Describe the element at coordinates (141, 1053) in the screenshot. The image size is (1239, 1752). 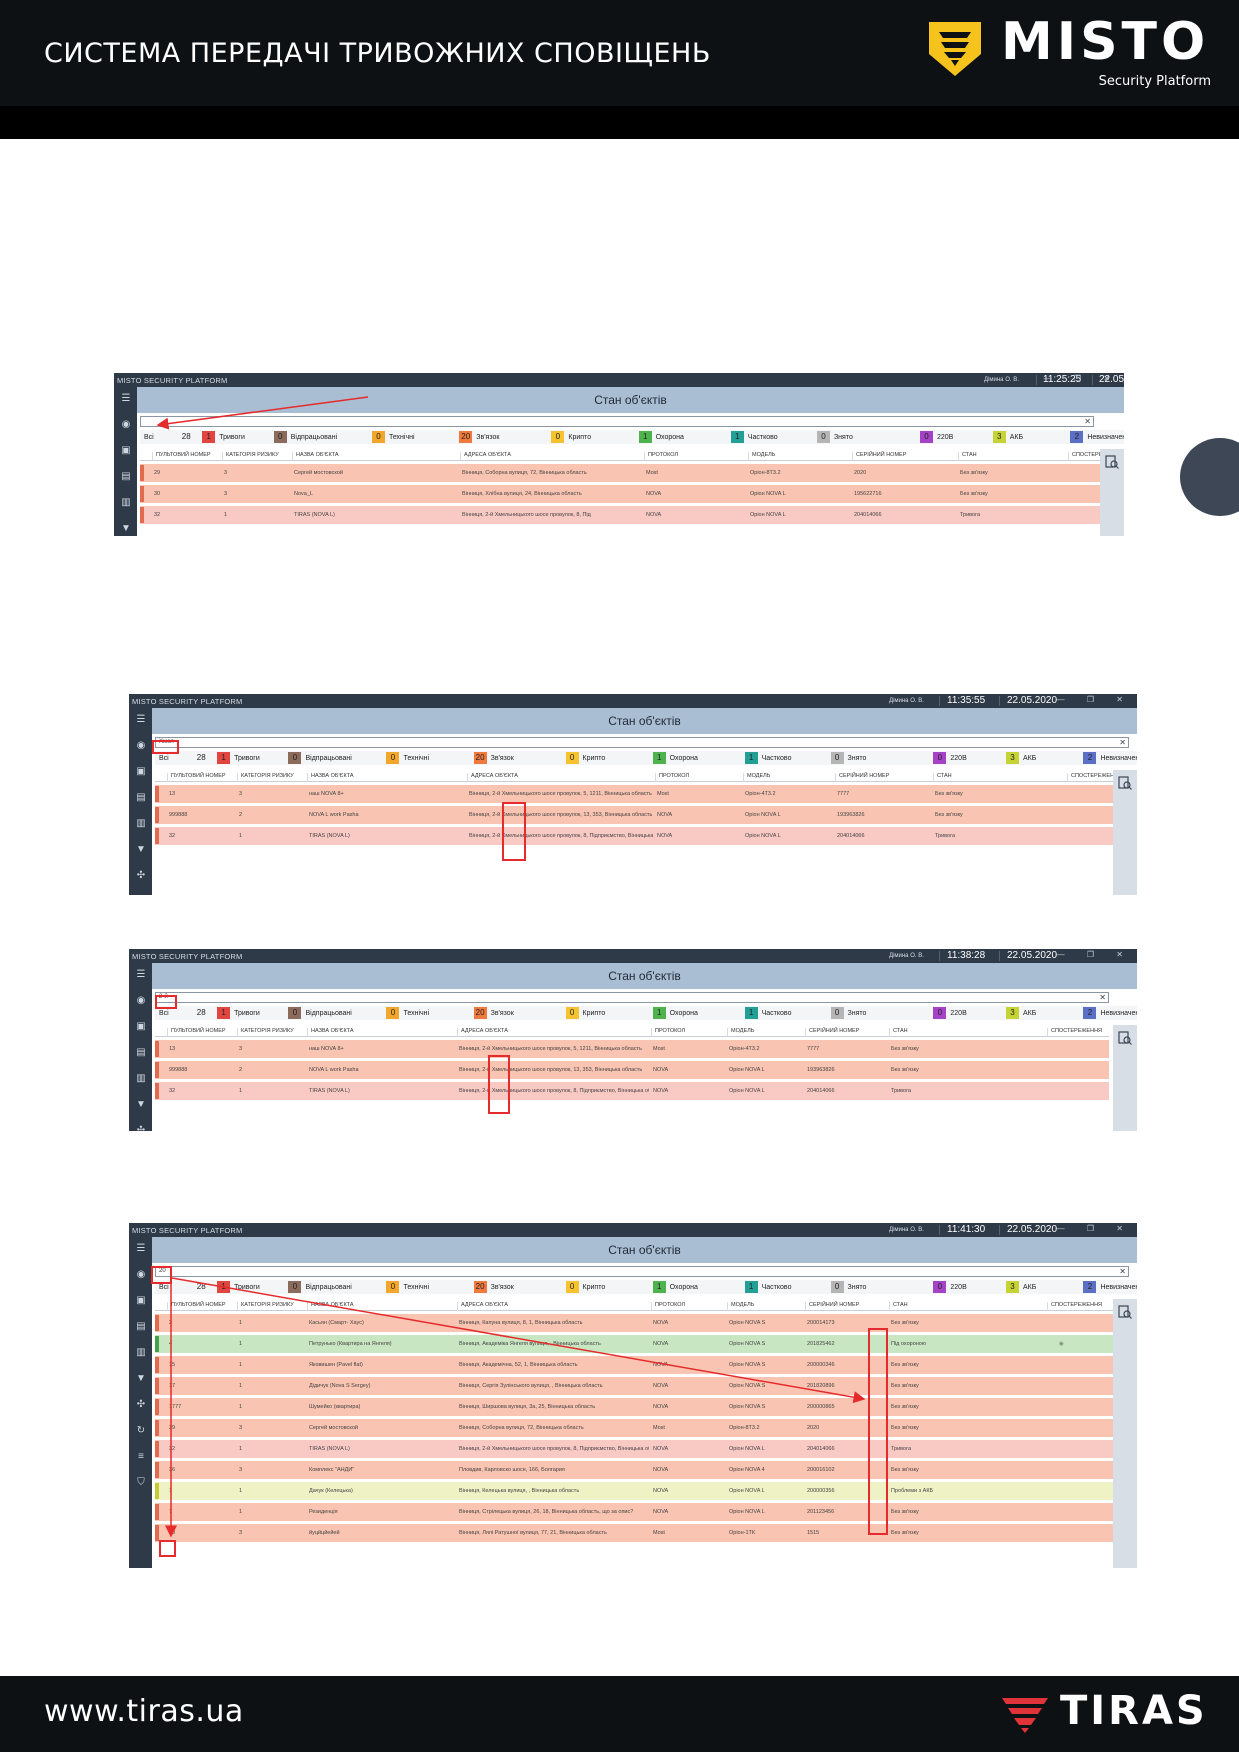
I see `sidebar-report-icon: ▤` at that location.